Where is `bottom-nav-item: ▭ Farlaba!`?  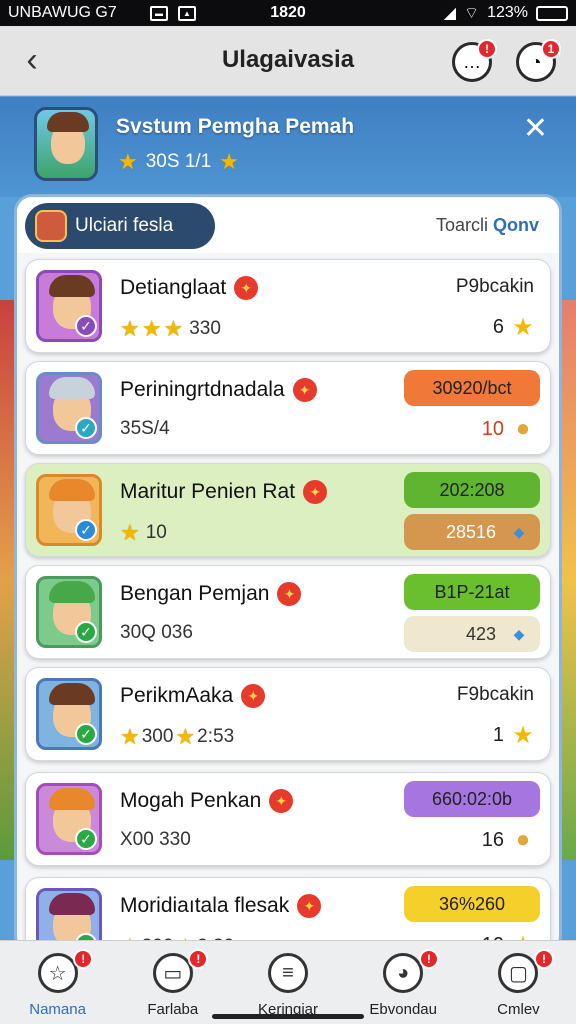
bottom-nav-item: ▭ Farlaba! is located at coordinates (172, 982).